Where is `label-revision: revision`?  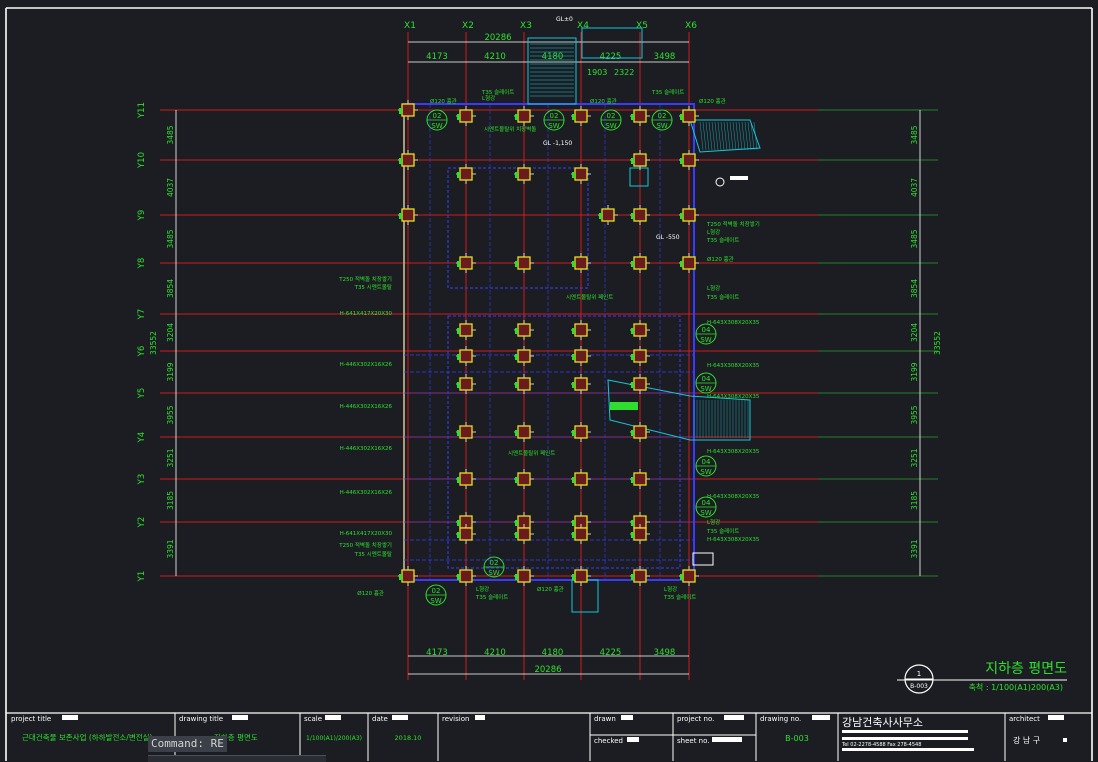 label-revision: revision is located at coordinates (455, 719).